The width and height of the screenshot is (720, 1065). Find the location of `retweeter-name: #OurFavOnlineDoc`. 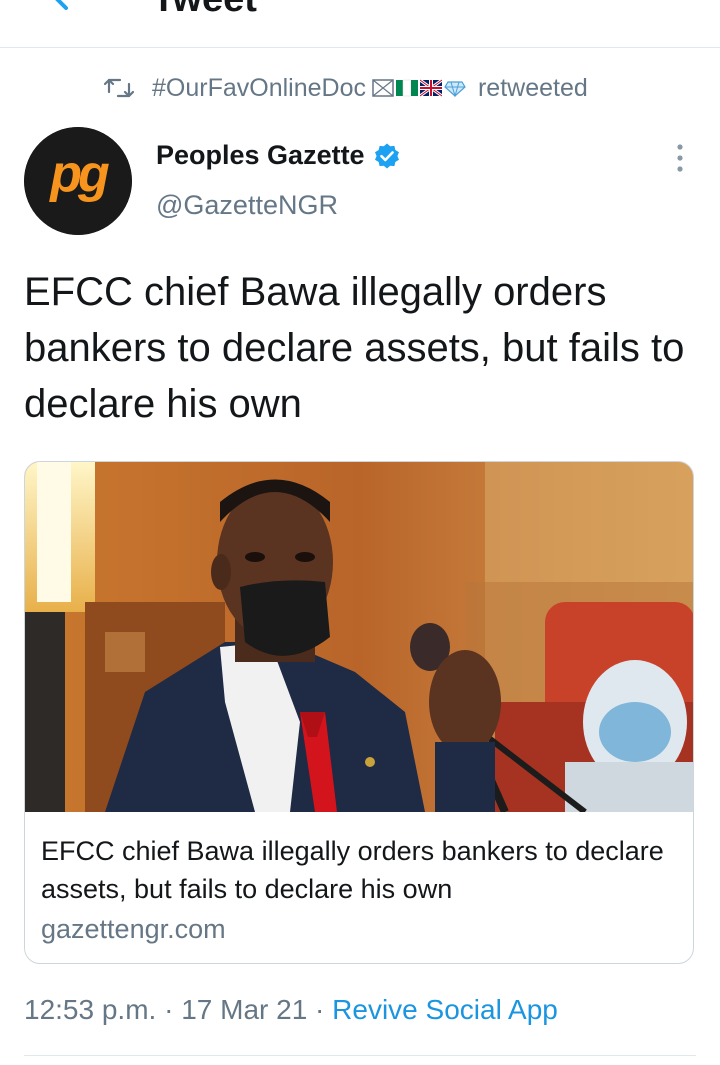

retweeter-name: #OurFavOnlineDoc is located at coordinates (259, 88).